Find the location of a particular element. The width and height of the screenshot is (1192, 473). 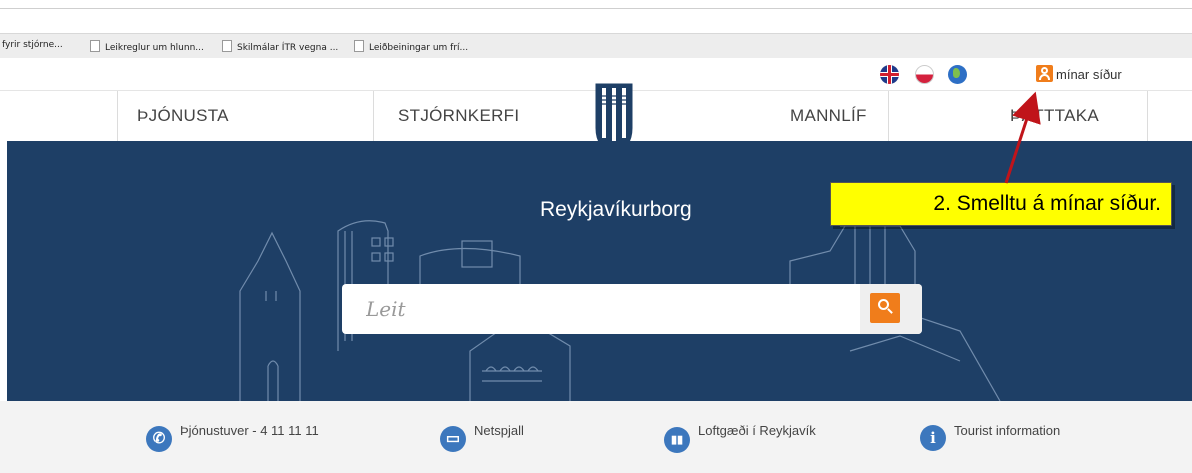

bar-chart-icon: ▮▮ is located at coordinates (677, 440).